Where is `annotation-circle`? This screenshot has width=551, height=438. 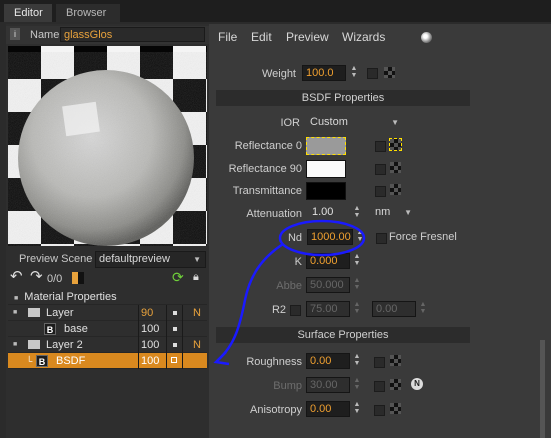 annotation-circle is located at coordinates (322, 238).